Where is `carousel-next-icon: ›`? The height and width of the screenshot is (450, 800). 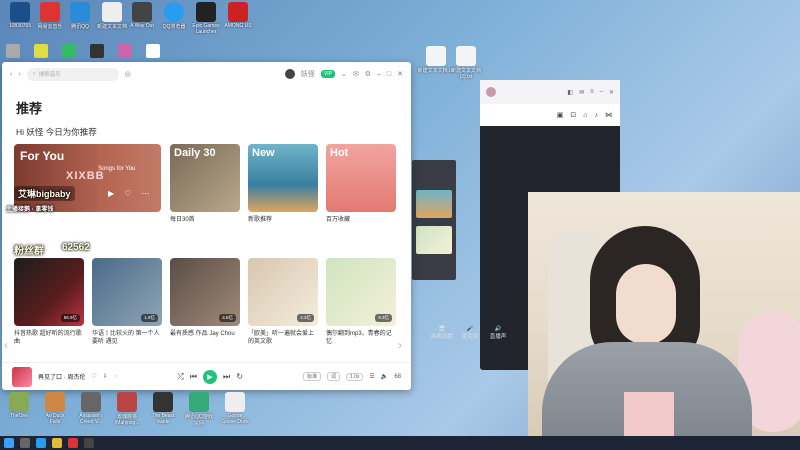
carousel-next-icon: › is located at coordinates (400, 345).